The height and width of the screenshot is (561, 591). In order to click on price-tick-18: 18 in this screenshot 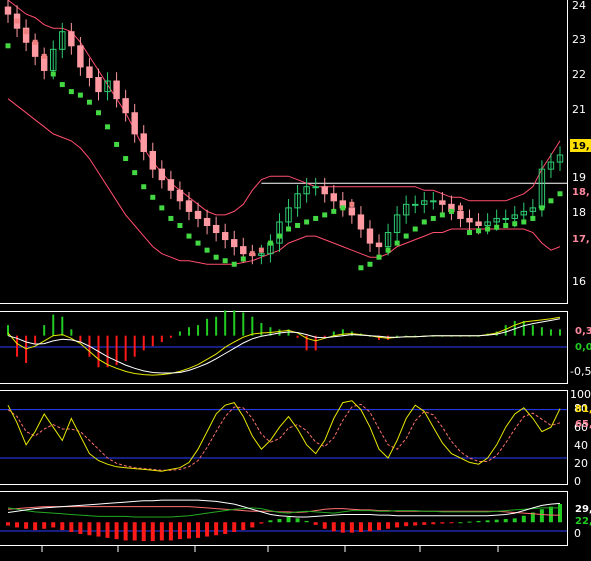, I will do `click(579, 212)`.